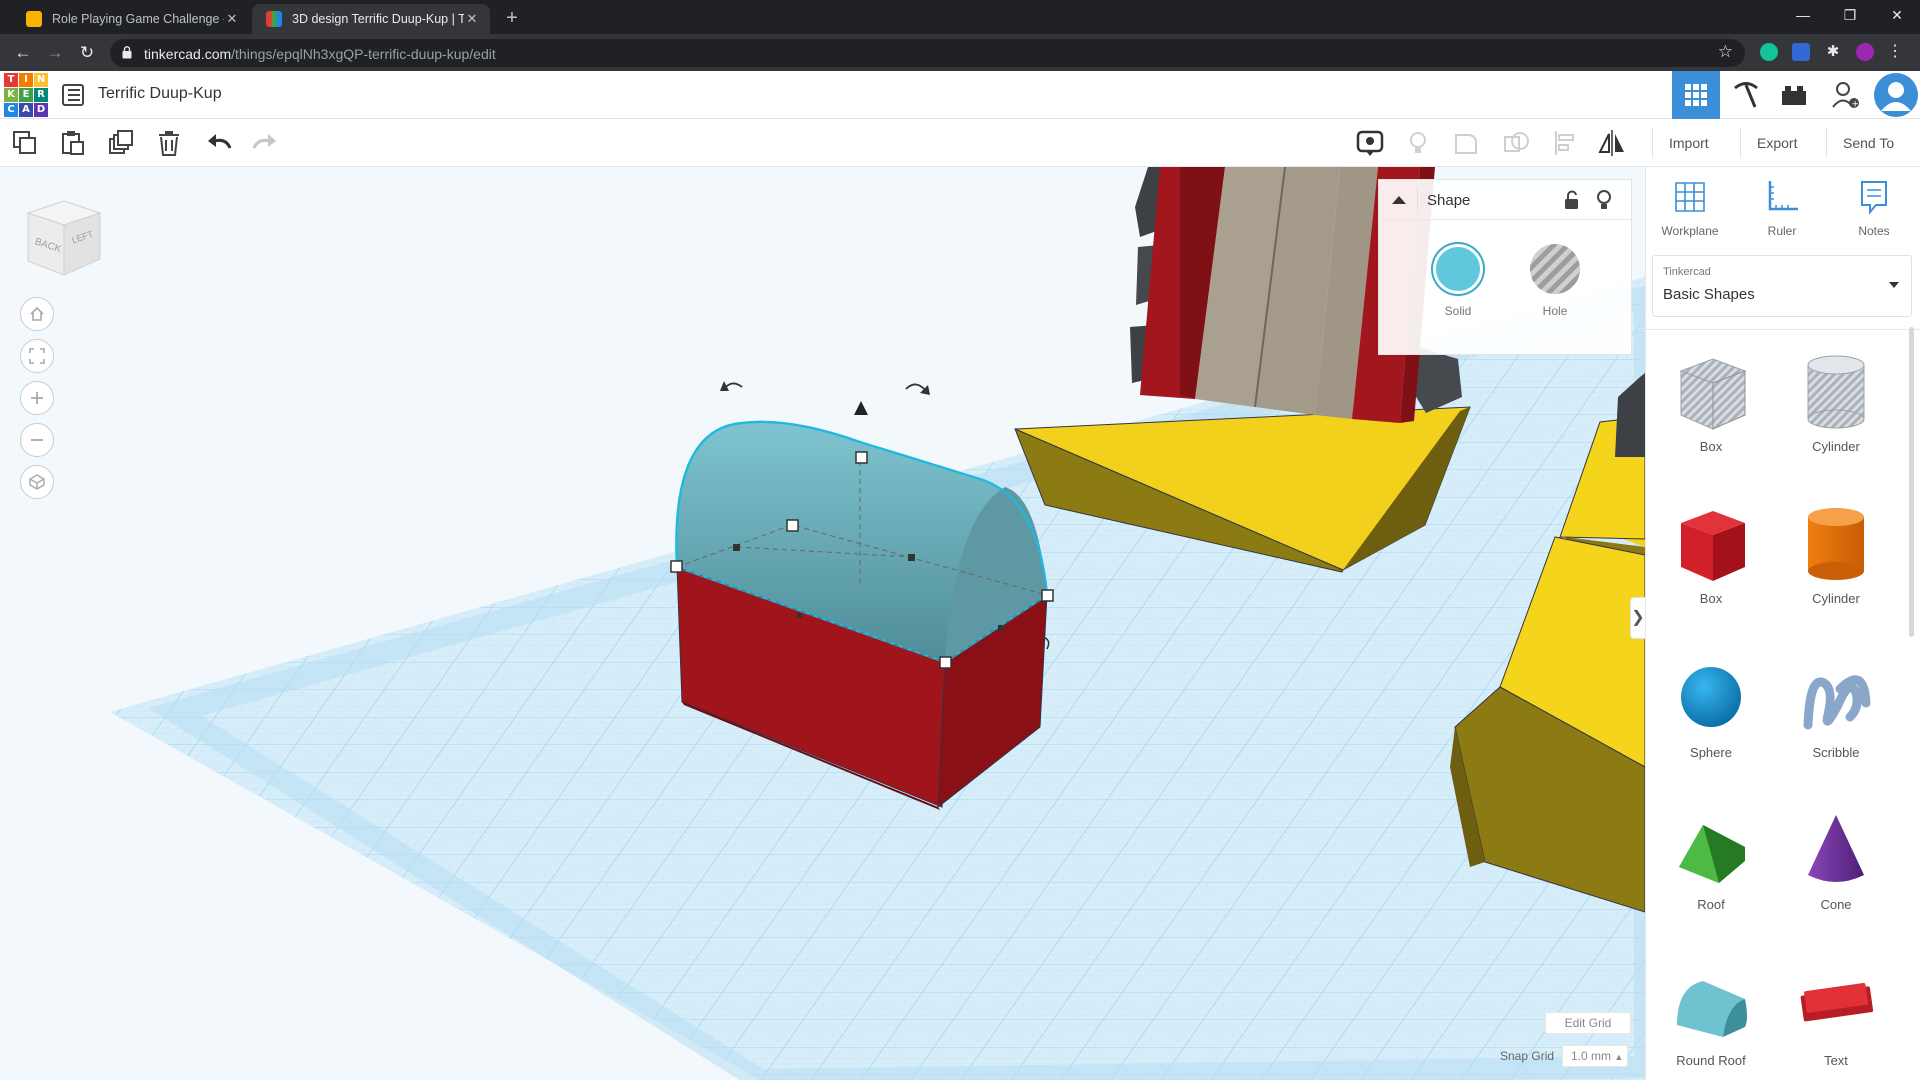  What do you see at coordinates (1713, 546) in the screenshot?
I see `red-box-icon` at bounding box center [1713, 546].